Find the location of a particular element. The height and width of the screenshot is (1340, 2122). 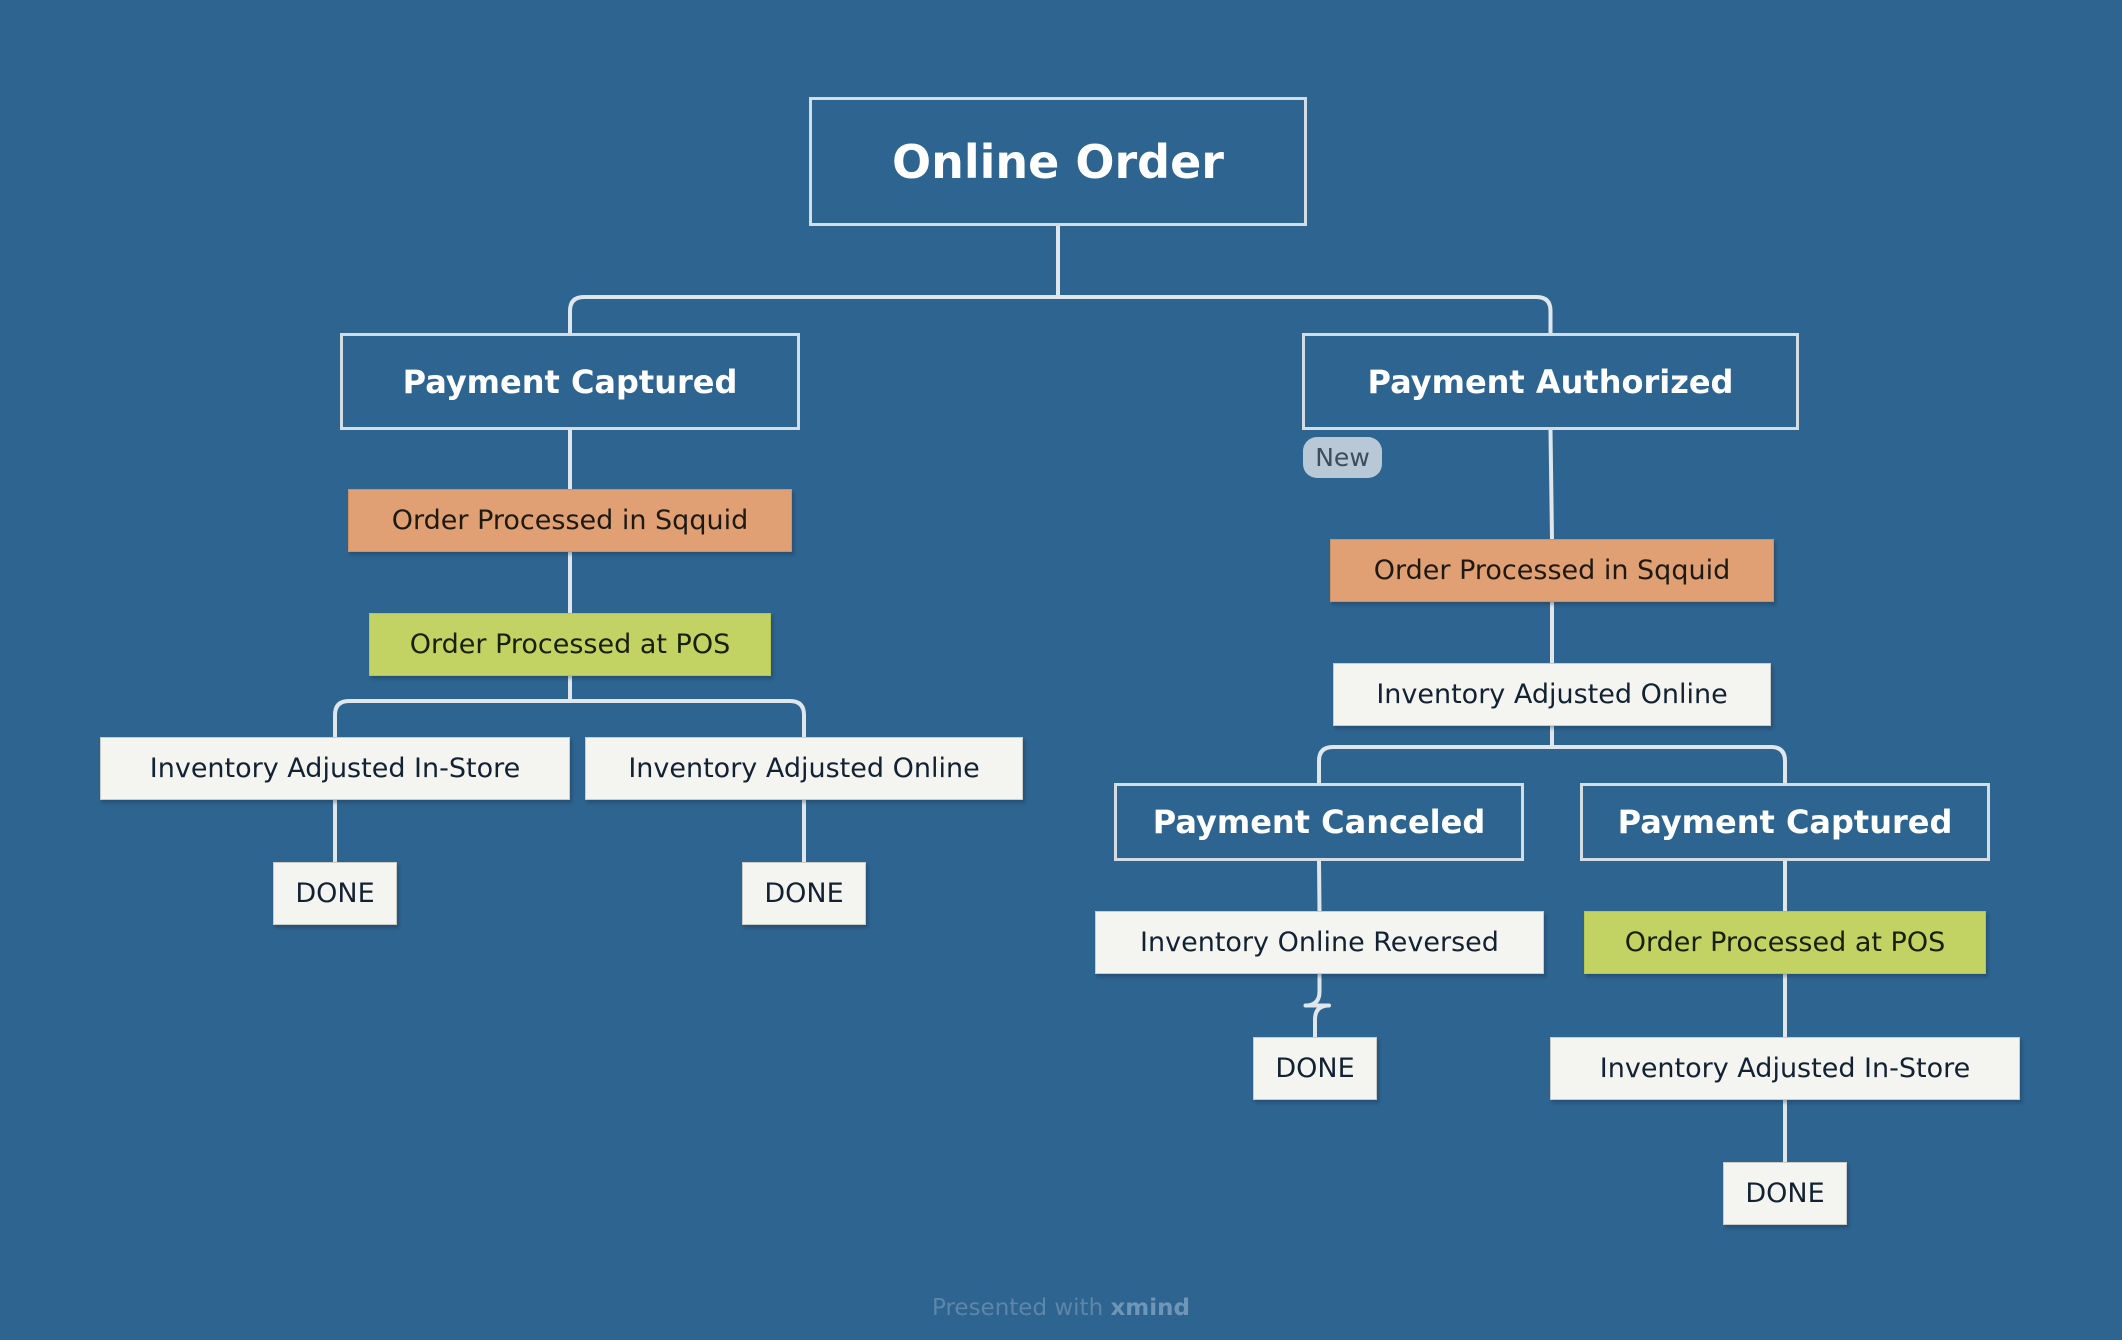

node-pay-authorized: Payment Authorized is located at coordinates (1550, 381).